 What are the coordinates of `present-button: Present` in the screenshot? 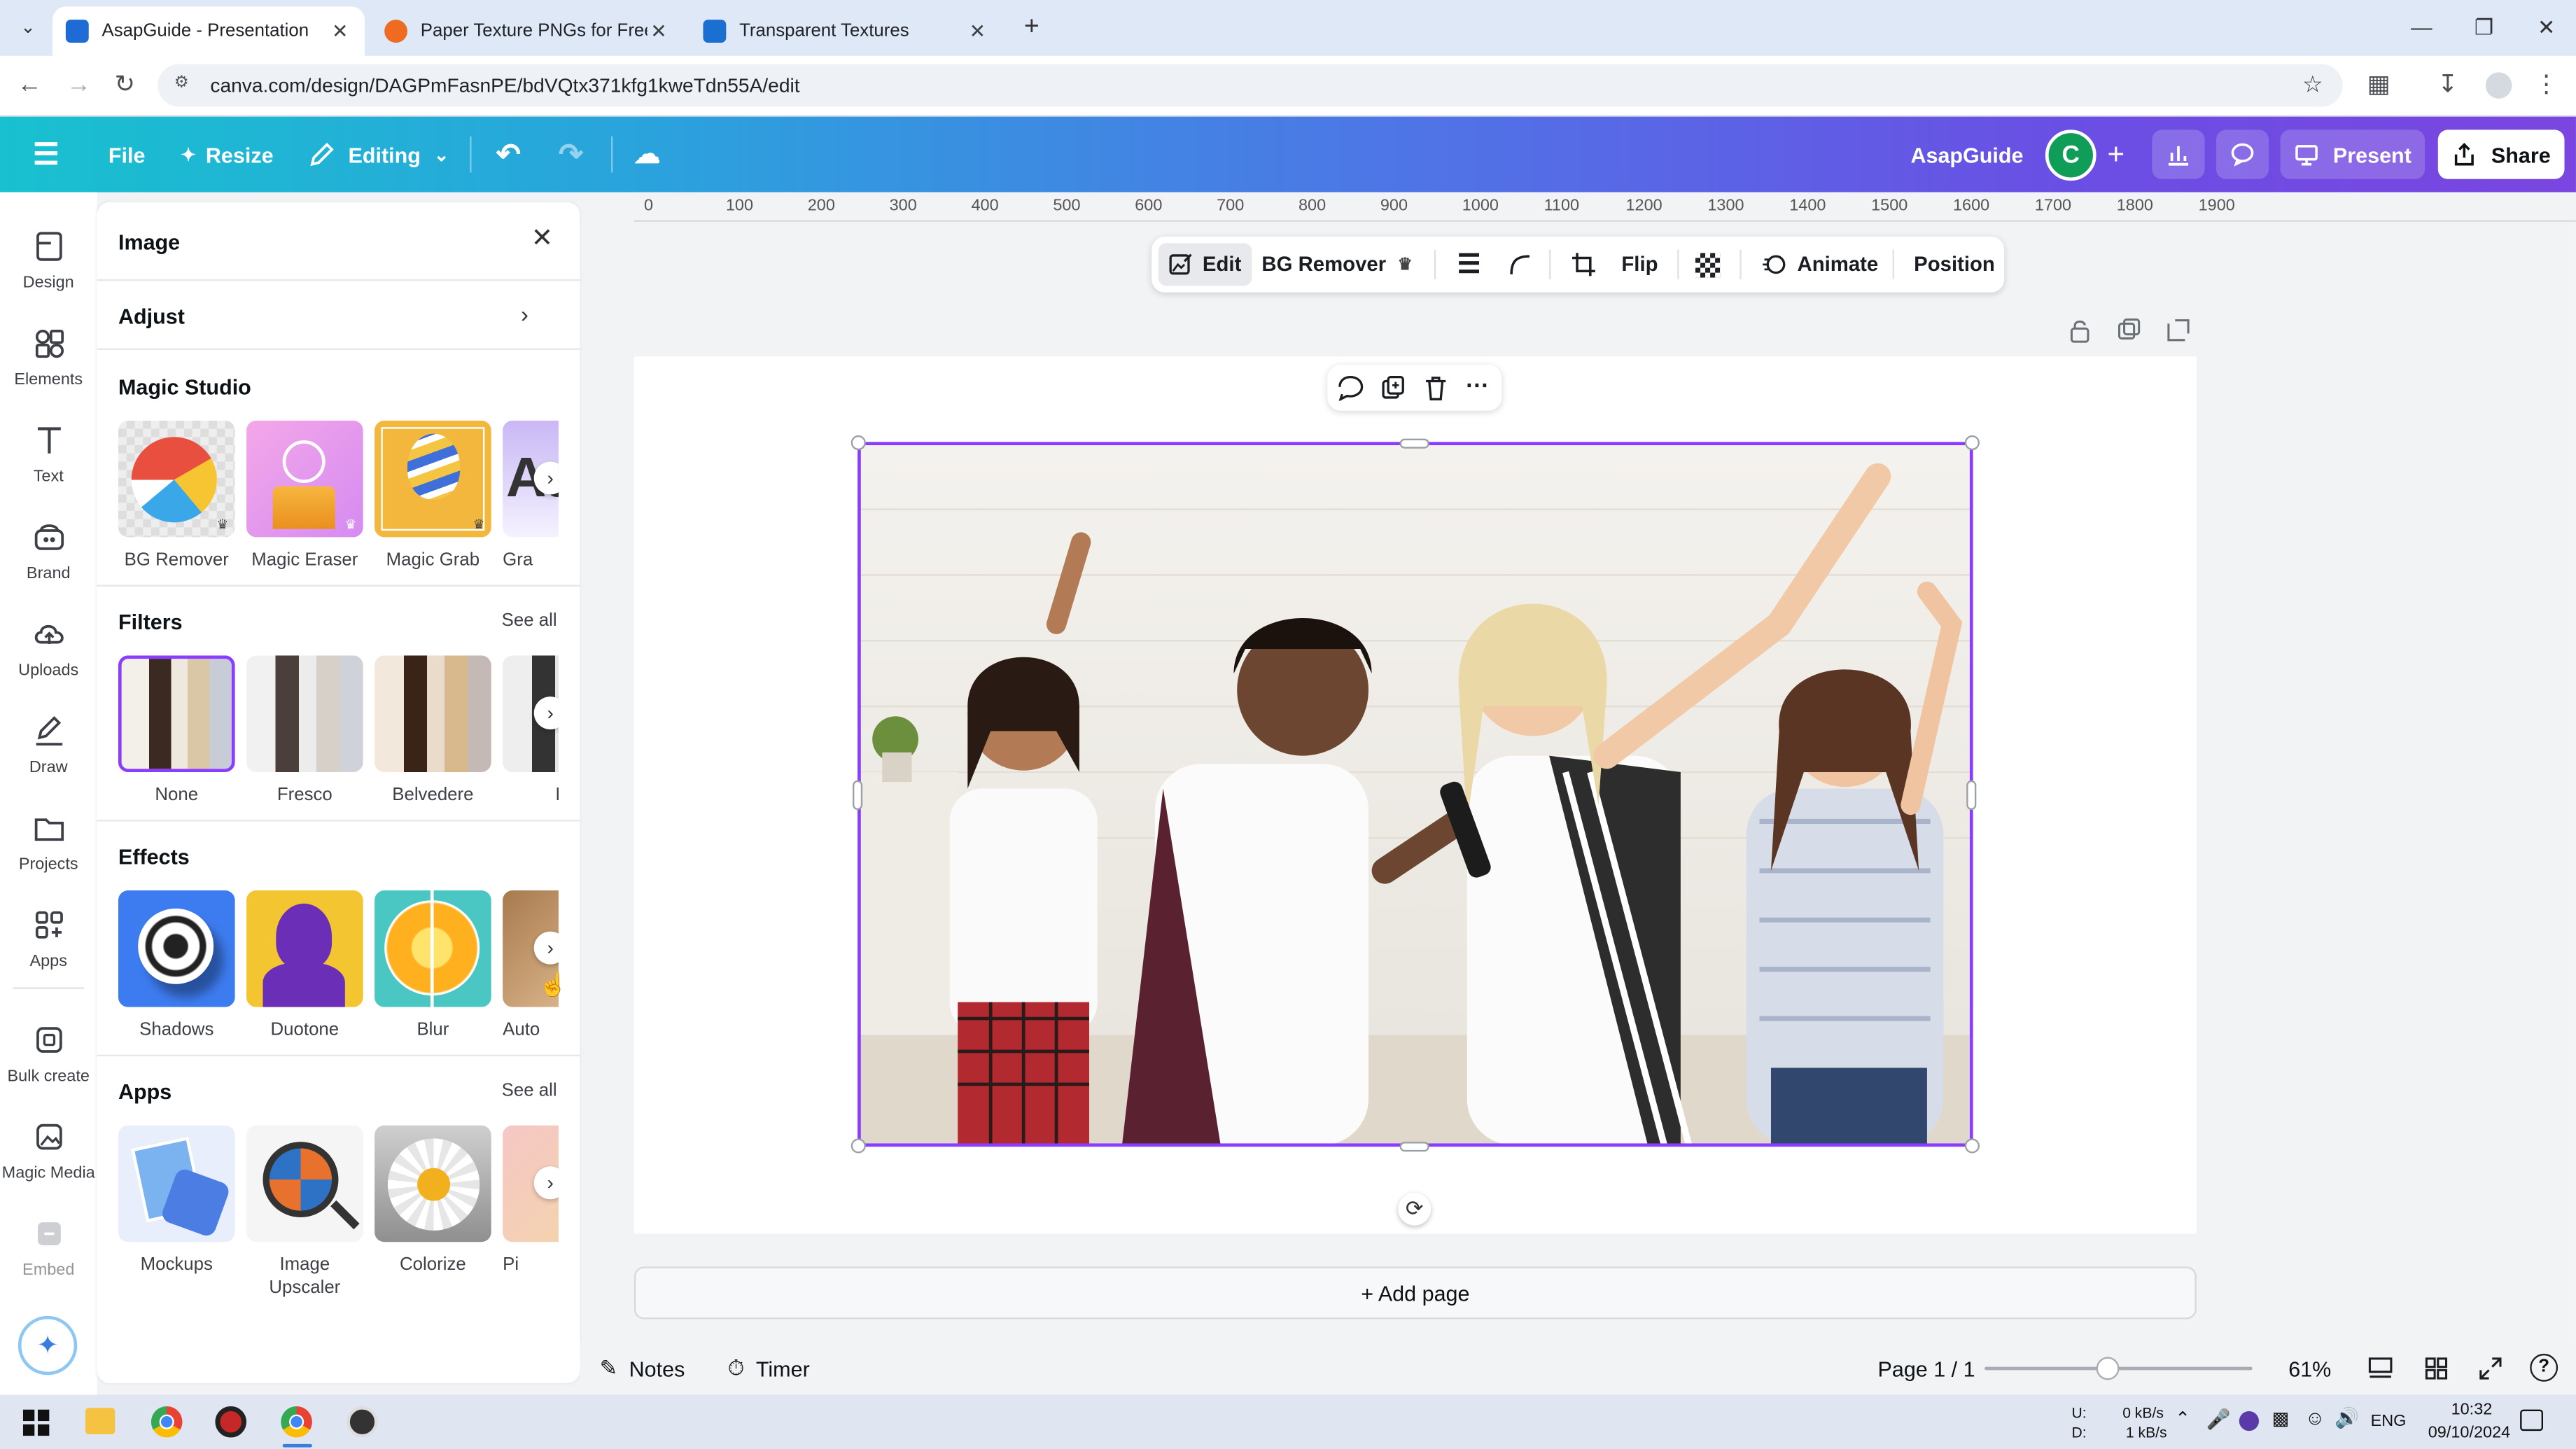 It's located at (2353, 154).